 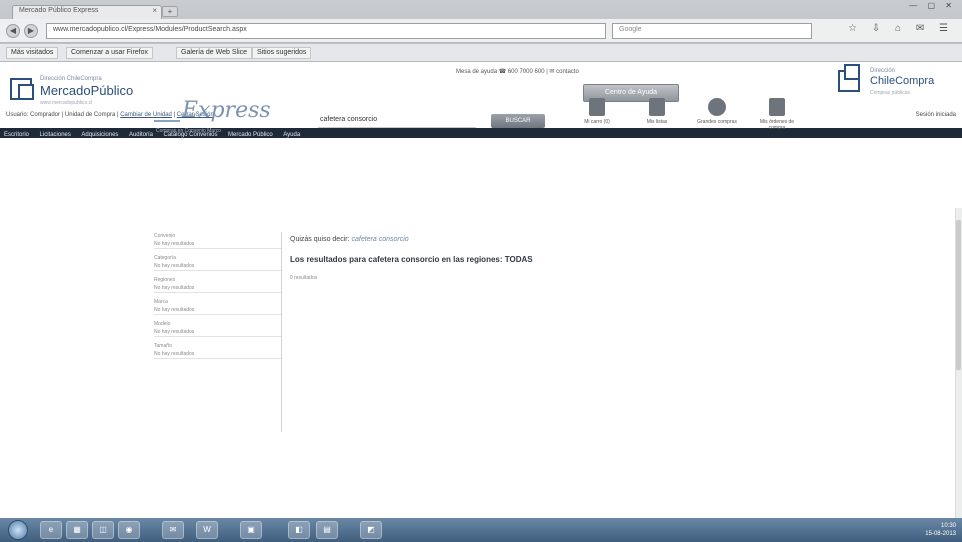 I want to click on filter-group-convenio: Convenio No hay resultados, so click(x=217, y=240).